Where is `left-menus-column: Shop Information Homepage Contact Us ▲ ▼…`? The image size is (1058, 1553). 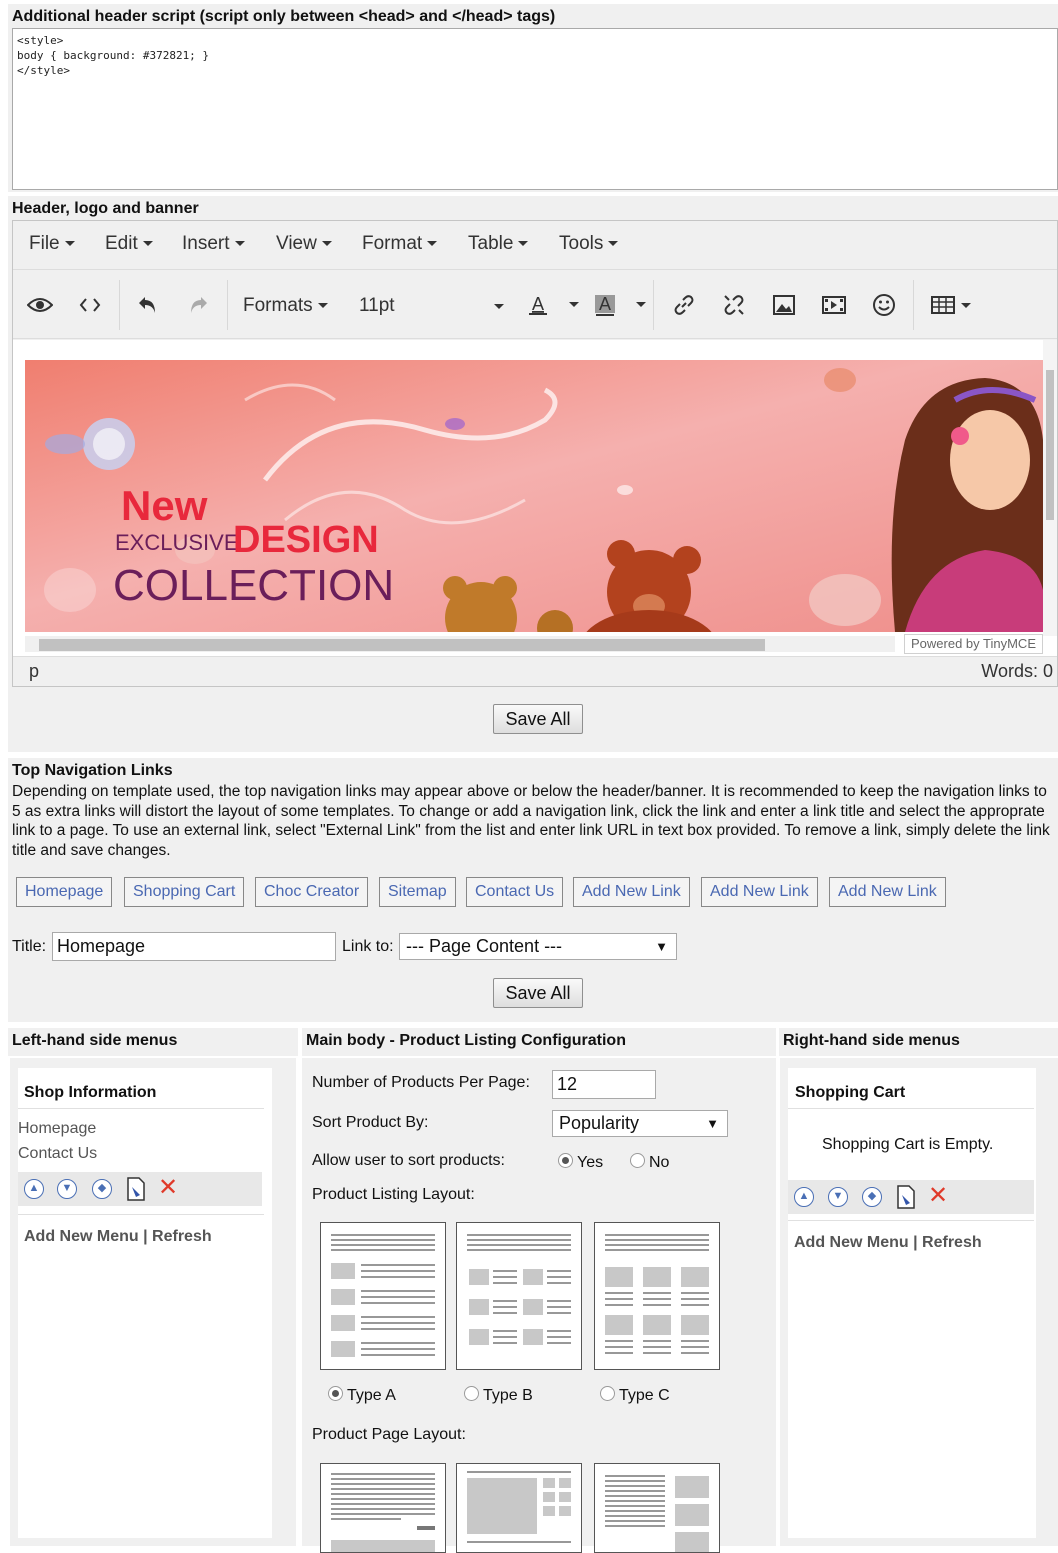 left-menus-column: Shop Information Homepage Contact Us ▲ ▼… is located at coordinates (153, 1302).